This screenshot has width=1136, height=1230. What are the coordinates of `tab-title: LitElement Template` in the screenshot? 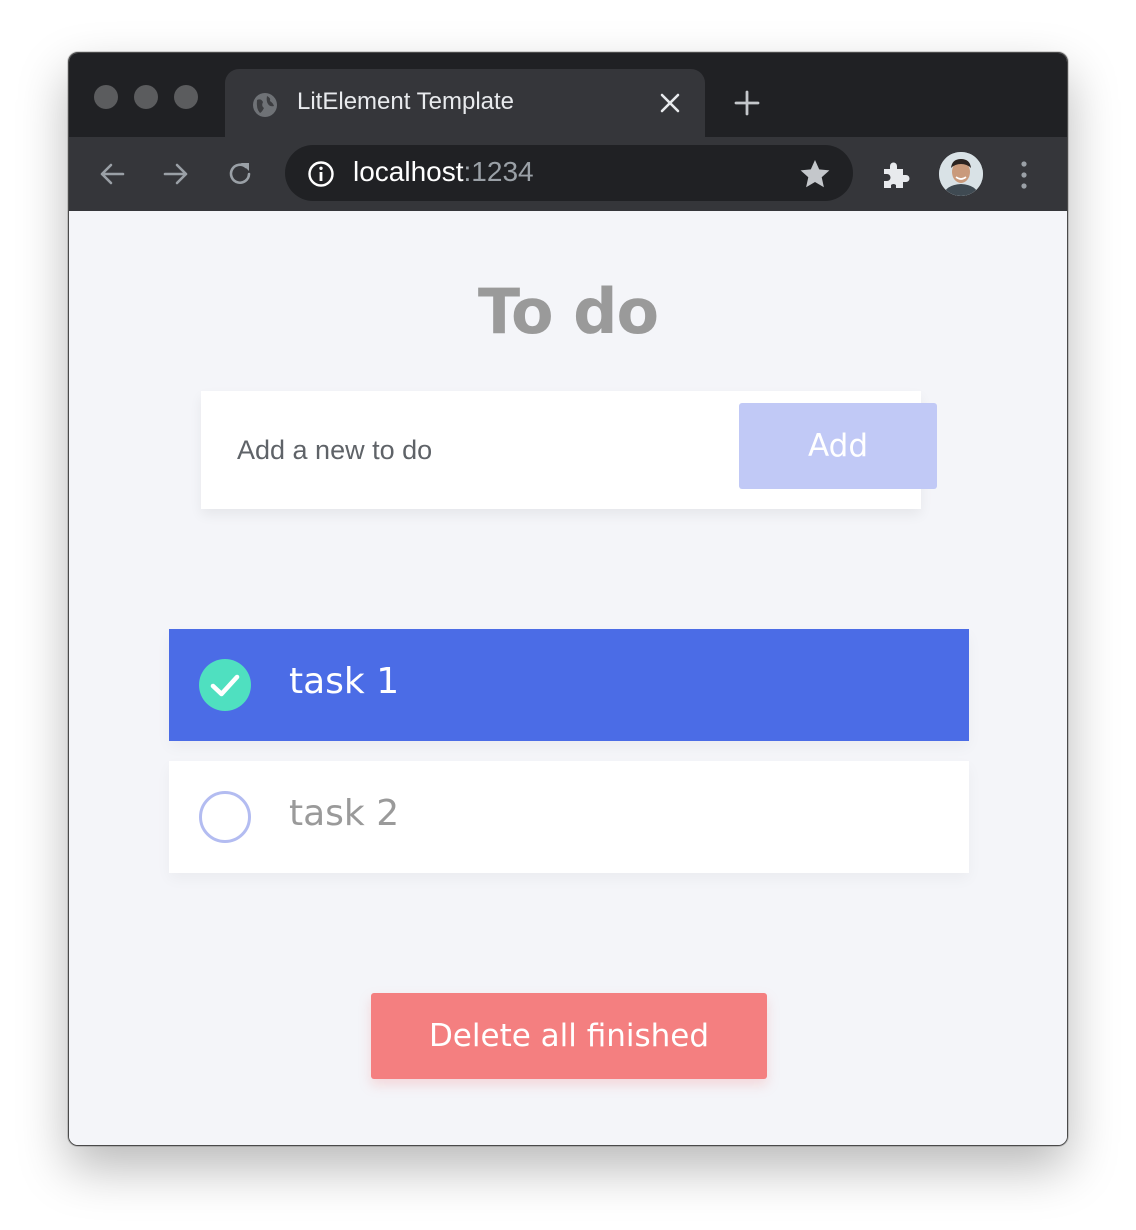 It's located at (406, 101).